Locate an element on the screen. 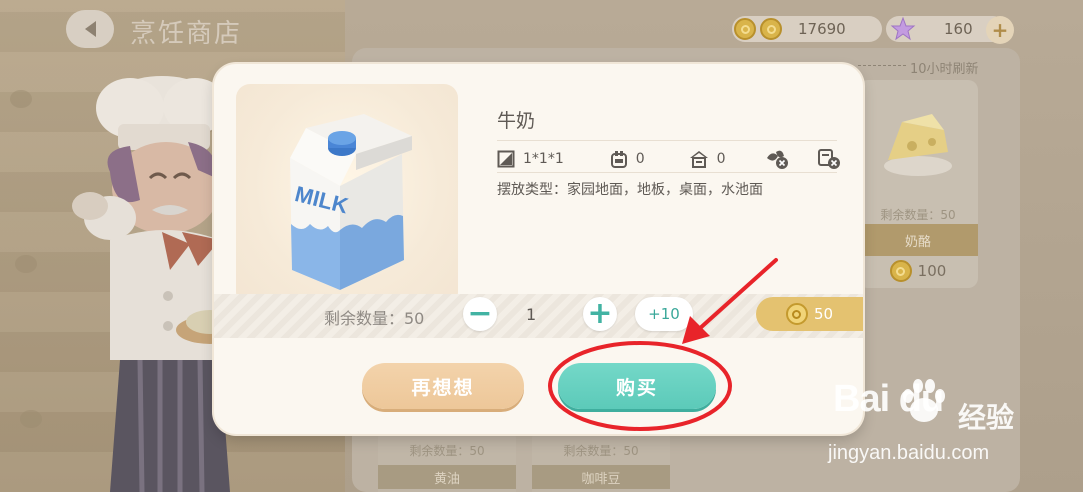 This screenshot has width=1083, height=492. back-button is located at coordinates (90, 29).